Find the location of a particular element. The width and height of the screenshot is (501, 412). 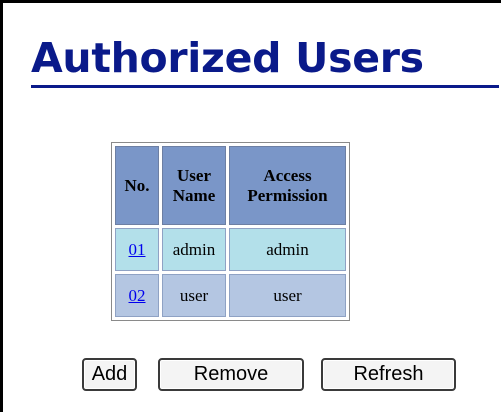

column-header-user-name-line1: User is located at coordinates (194, 175).